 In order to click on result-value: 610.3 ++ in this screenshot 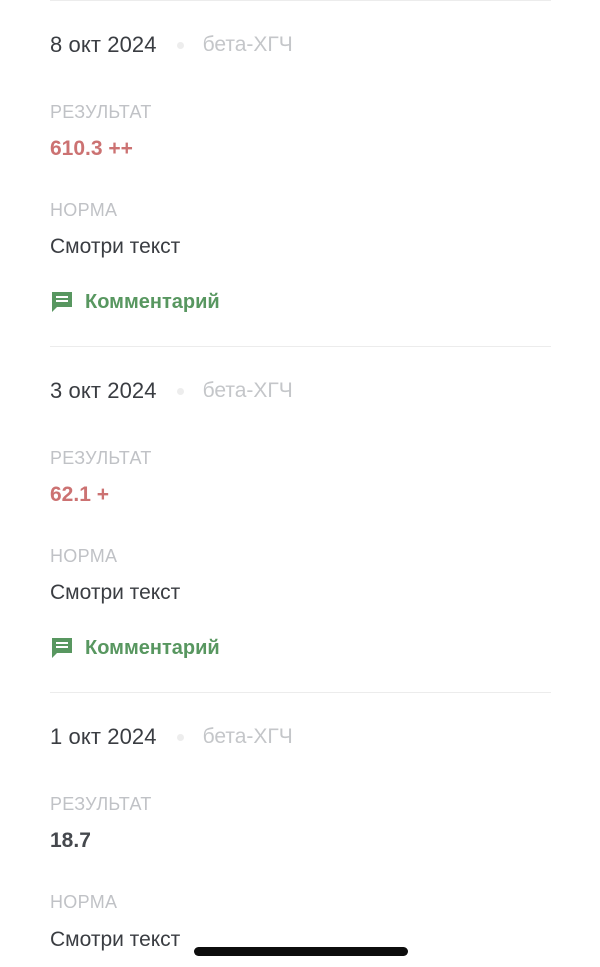, I will do `click(91, 148)`.